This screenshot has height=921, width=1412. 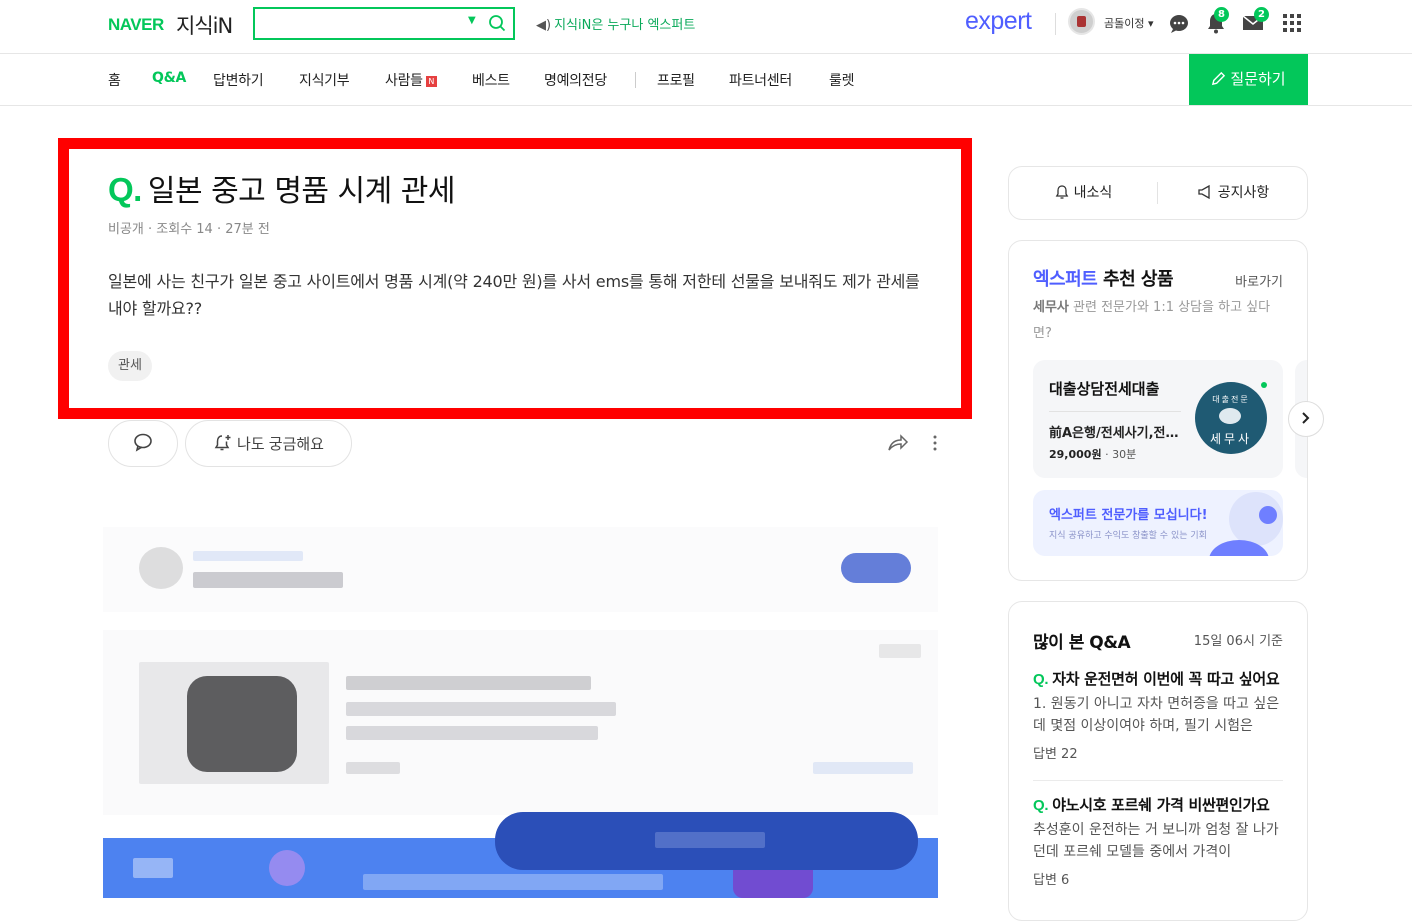 What do you see at coordinates (130, 366) in the screenshot?
I see `tag-chip: 관세` at bounding box center [130, 366].